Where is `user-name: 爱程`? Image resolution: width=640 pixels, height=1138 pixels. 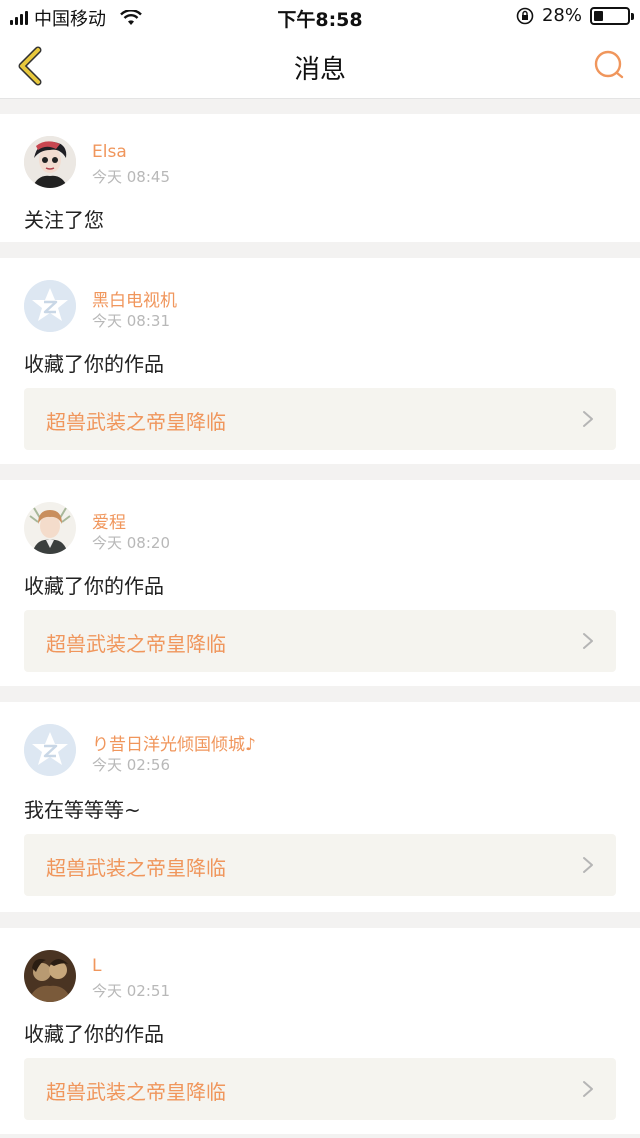
user-name: 爱程 is located at coordinates (109, 520).